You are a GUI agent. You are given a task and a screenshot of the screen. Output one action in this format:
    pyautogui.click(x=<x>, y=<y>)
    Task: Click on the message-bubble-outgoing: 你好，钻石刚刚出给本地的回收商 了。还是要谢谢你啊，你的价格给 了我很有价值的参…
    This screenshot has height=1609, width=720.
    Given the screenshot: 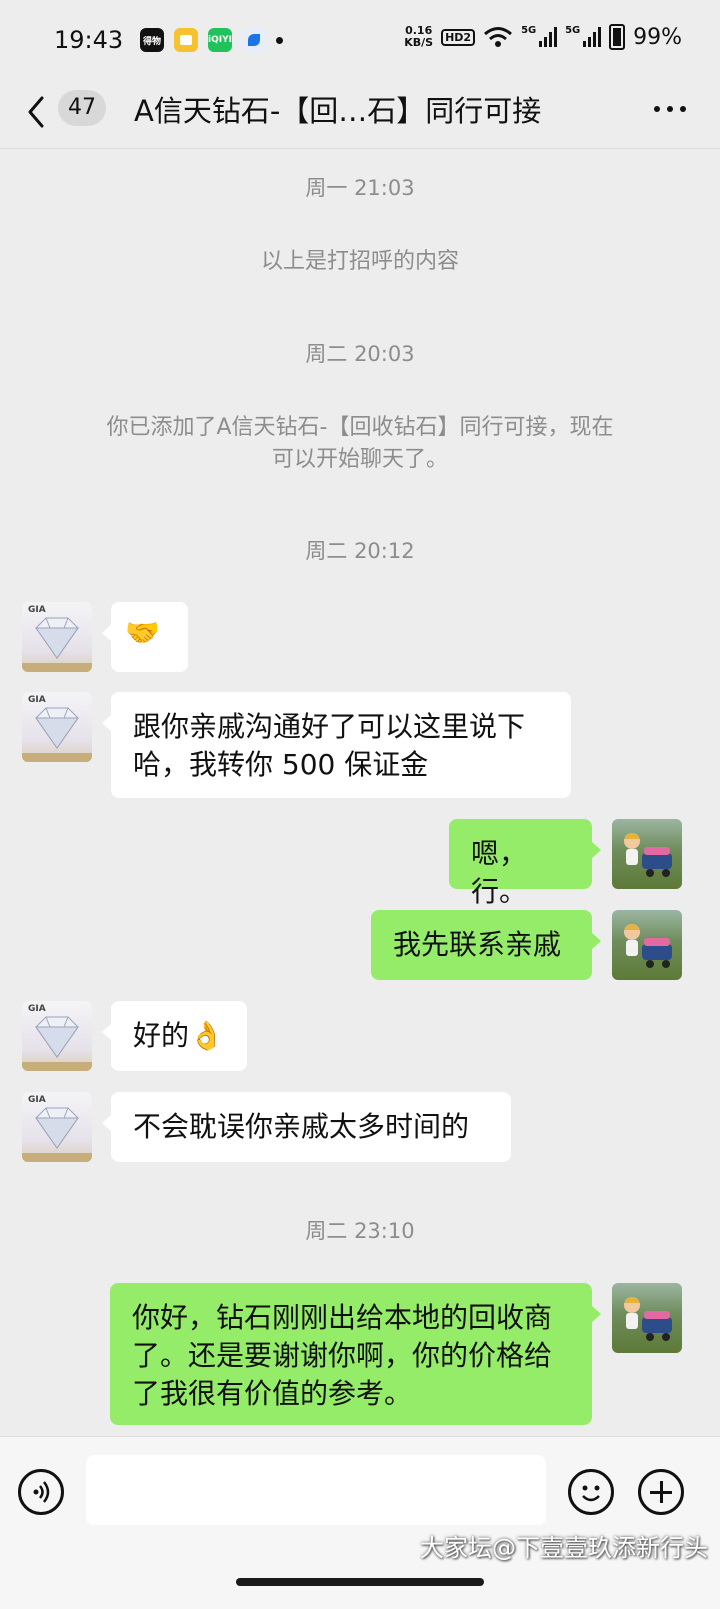 What is the action you would take?
    pyautogui.click(x=355, y=1354)
    